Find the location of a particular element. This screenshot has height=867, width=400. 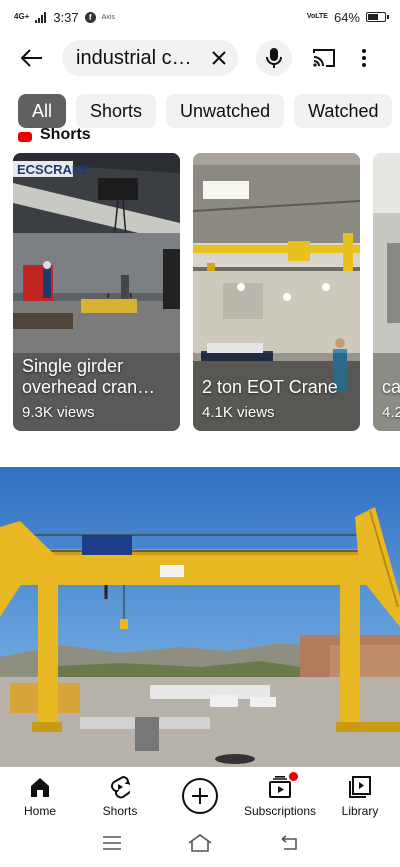

nav-library: Library is located at coordinates (360, 796).